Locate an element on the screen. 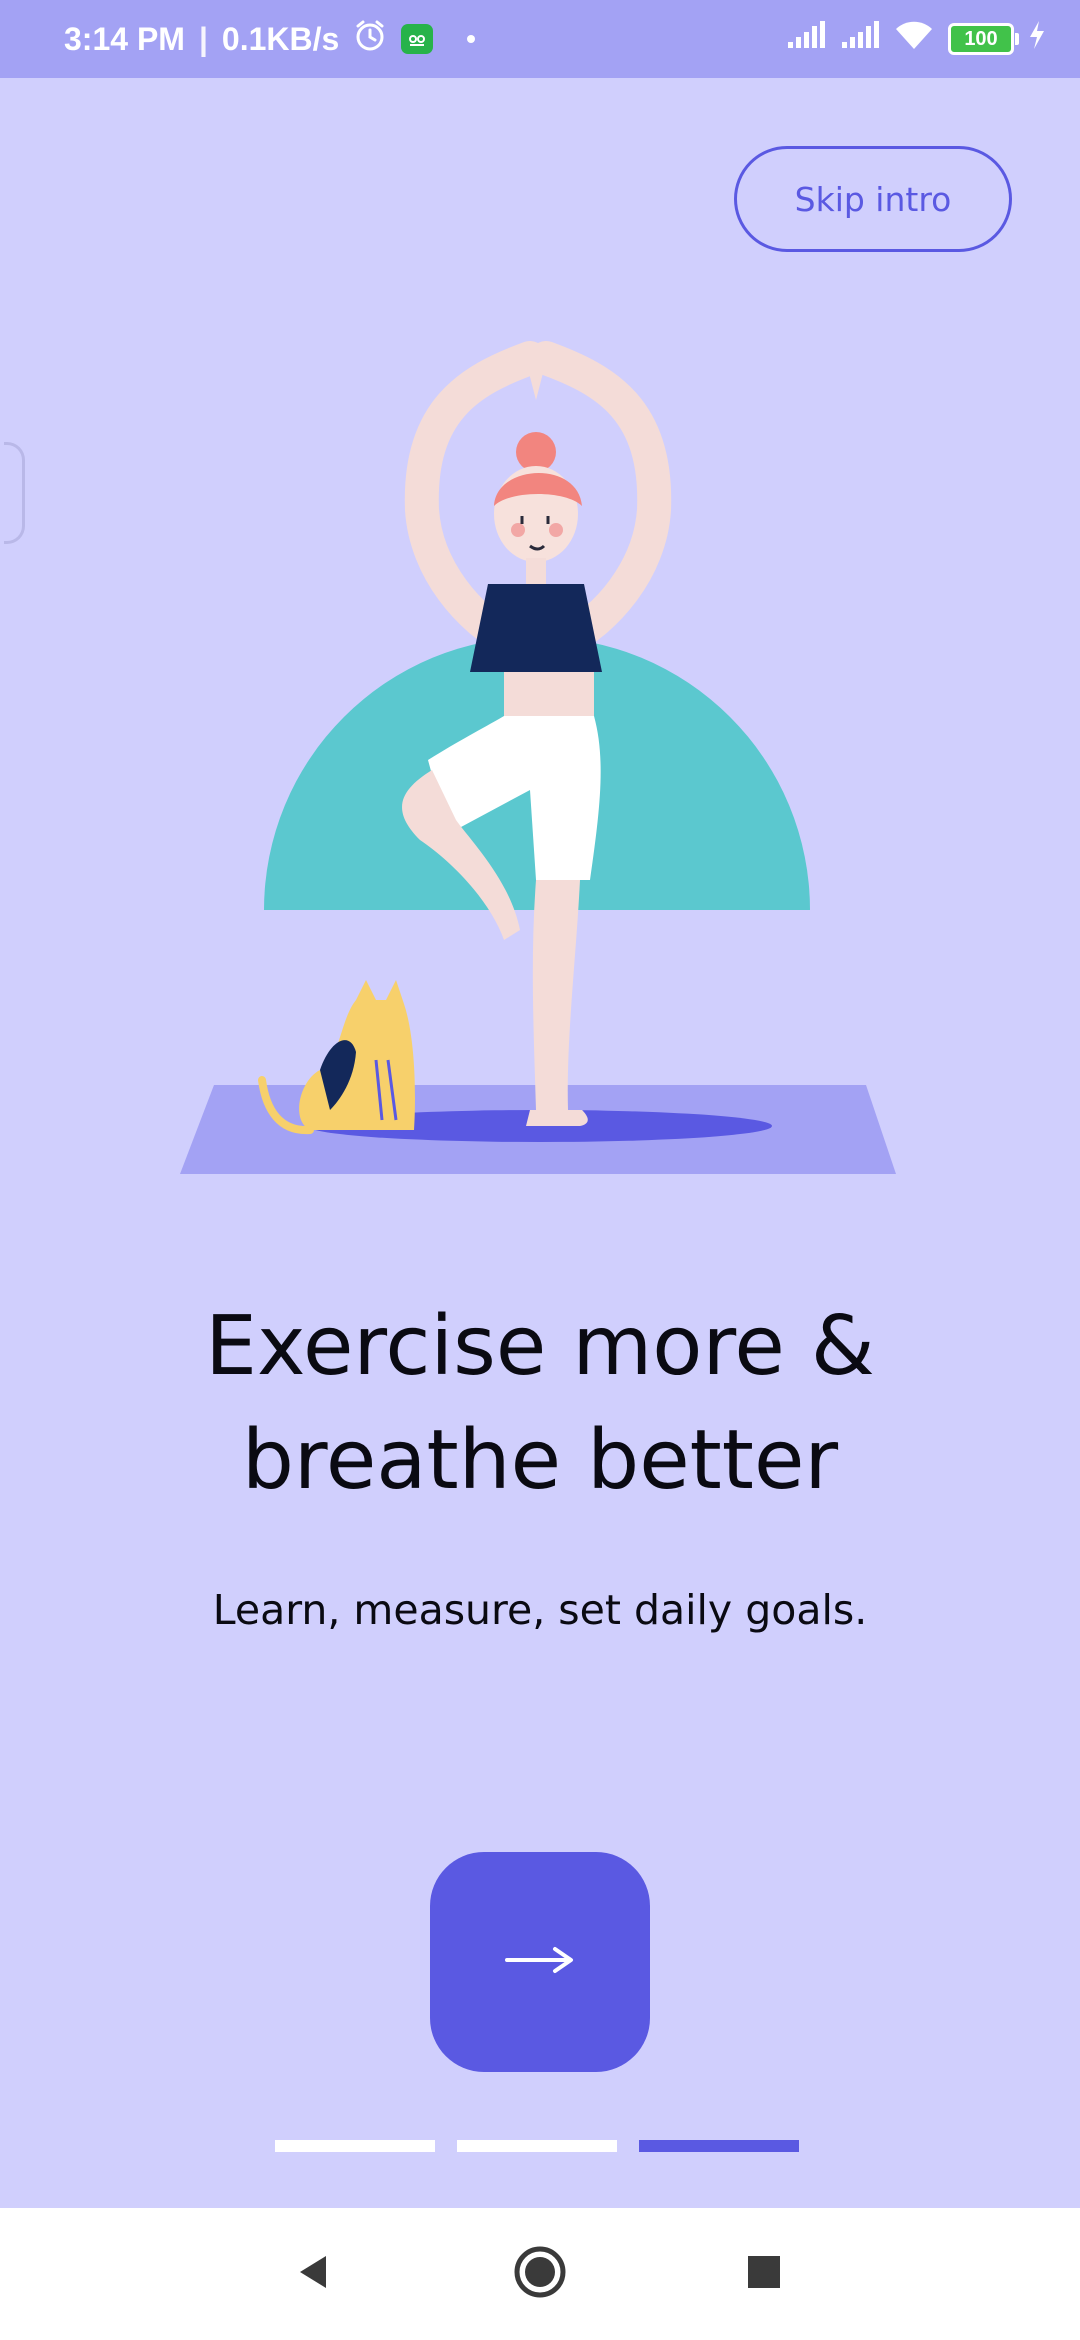  status-left: 3:14 PM | 0.1KB/s is located at coordinates (270, 39).